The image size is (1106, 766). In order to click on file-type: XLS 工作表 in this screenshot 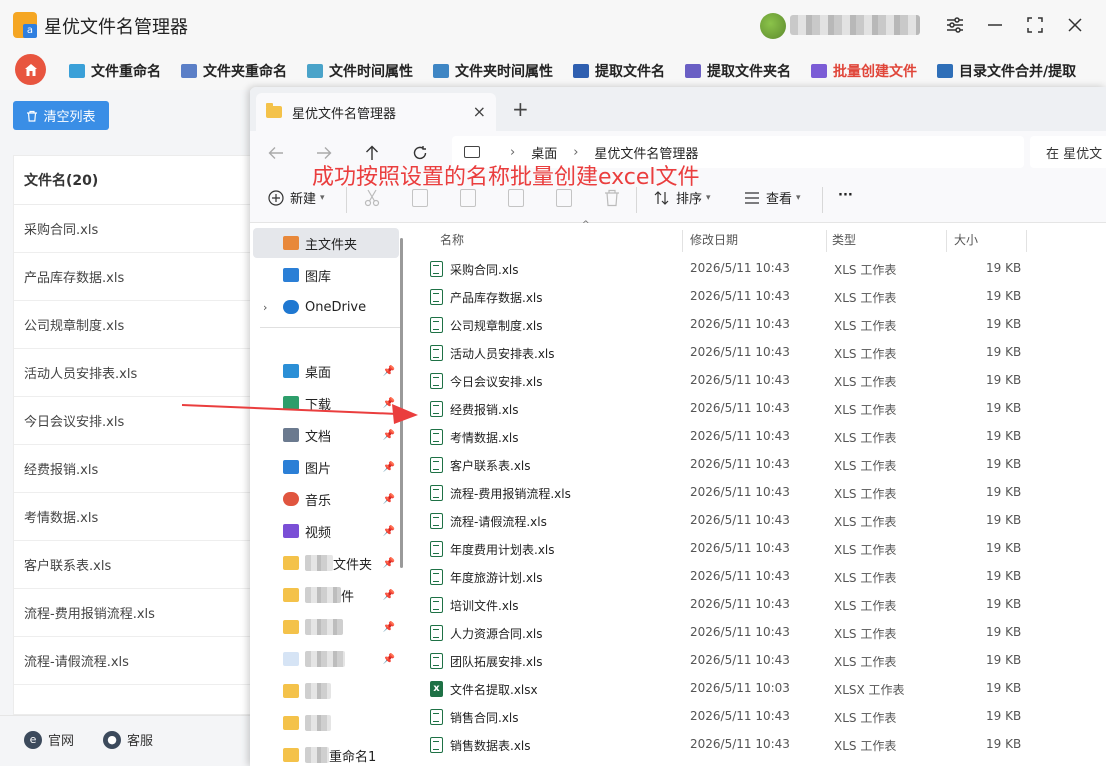, I will do `click(865, 634)`.